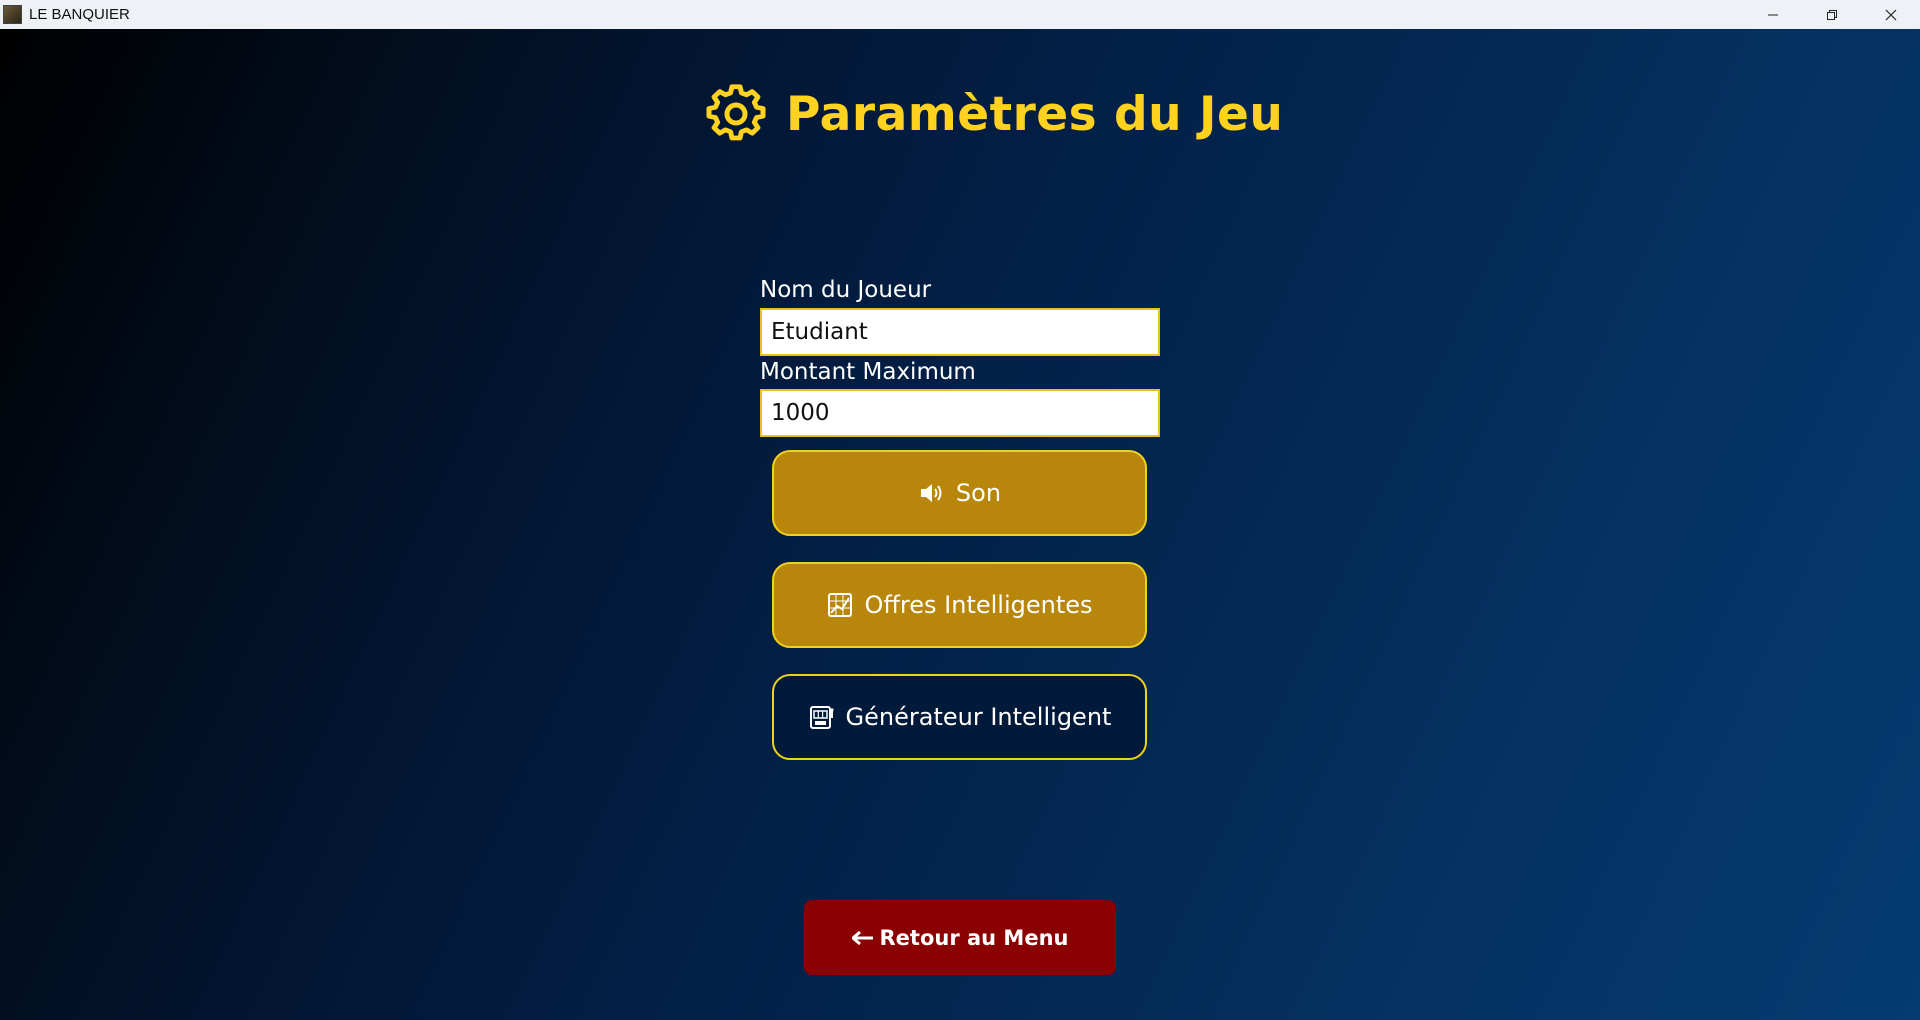 Image resolution: width=1920 pixels, height=1020 pixels. What do you see at coordinates (840, 605) in the screenshot?
I see `chart-icon` at bounding box center [840, 605].